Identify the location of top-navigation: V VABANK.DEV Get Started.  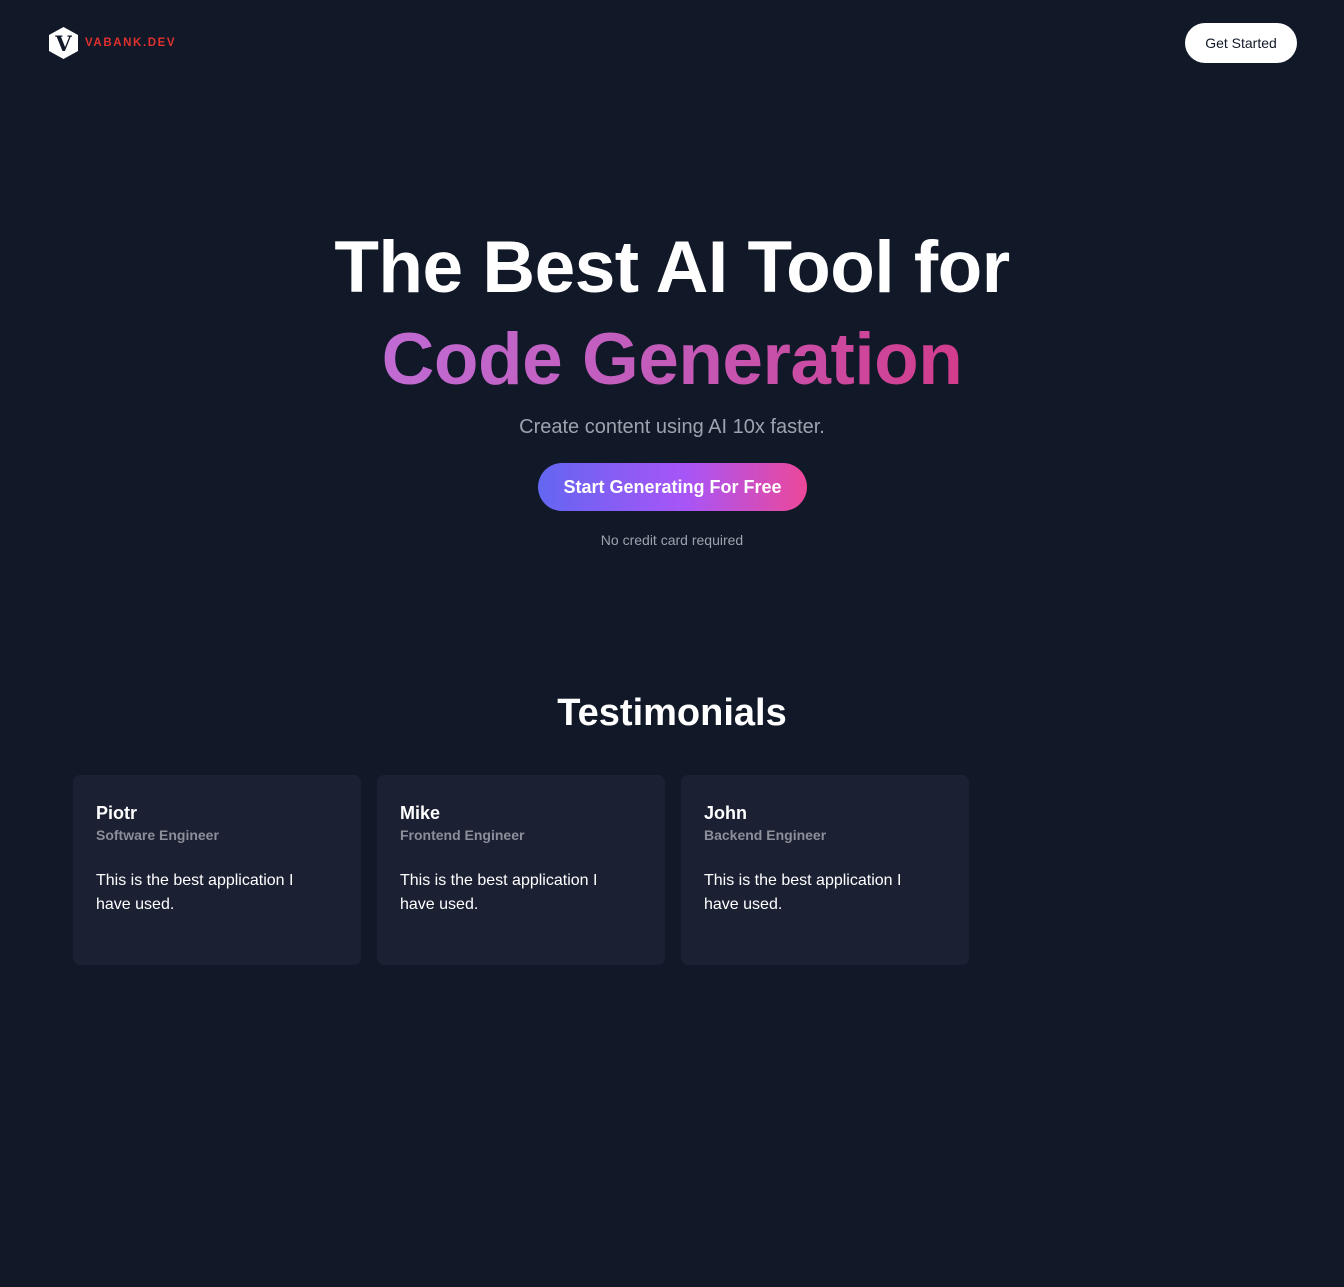
(672, 43).